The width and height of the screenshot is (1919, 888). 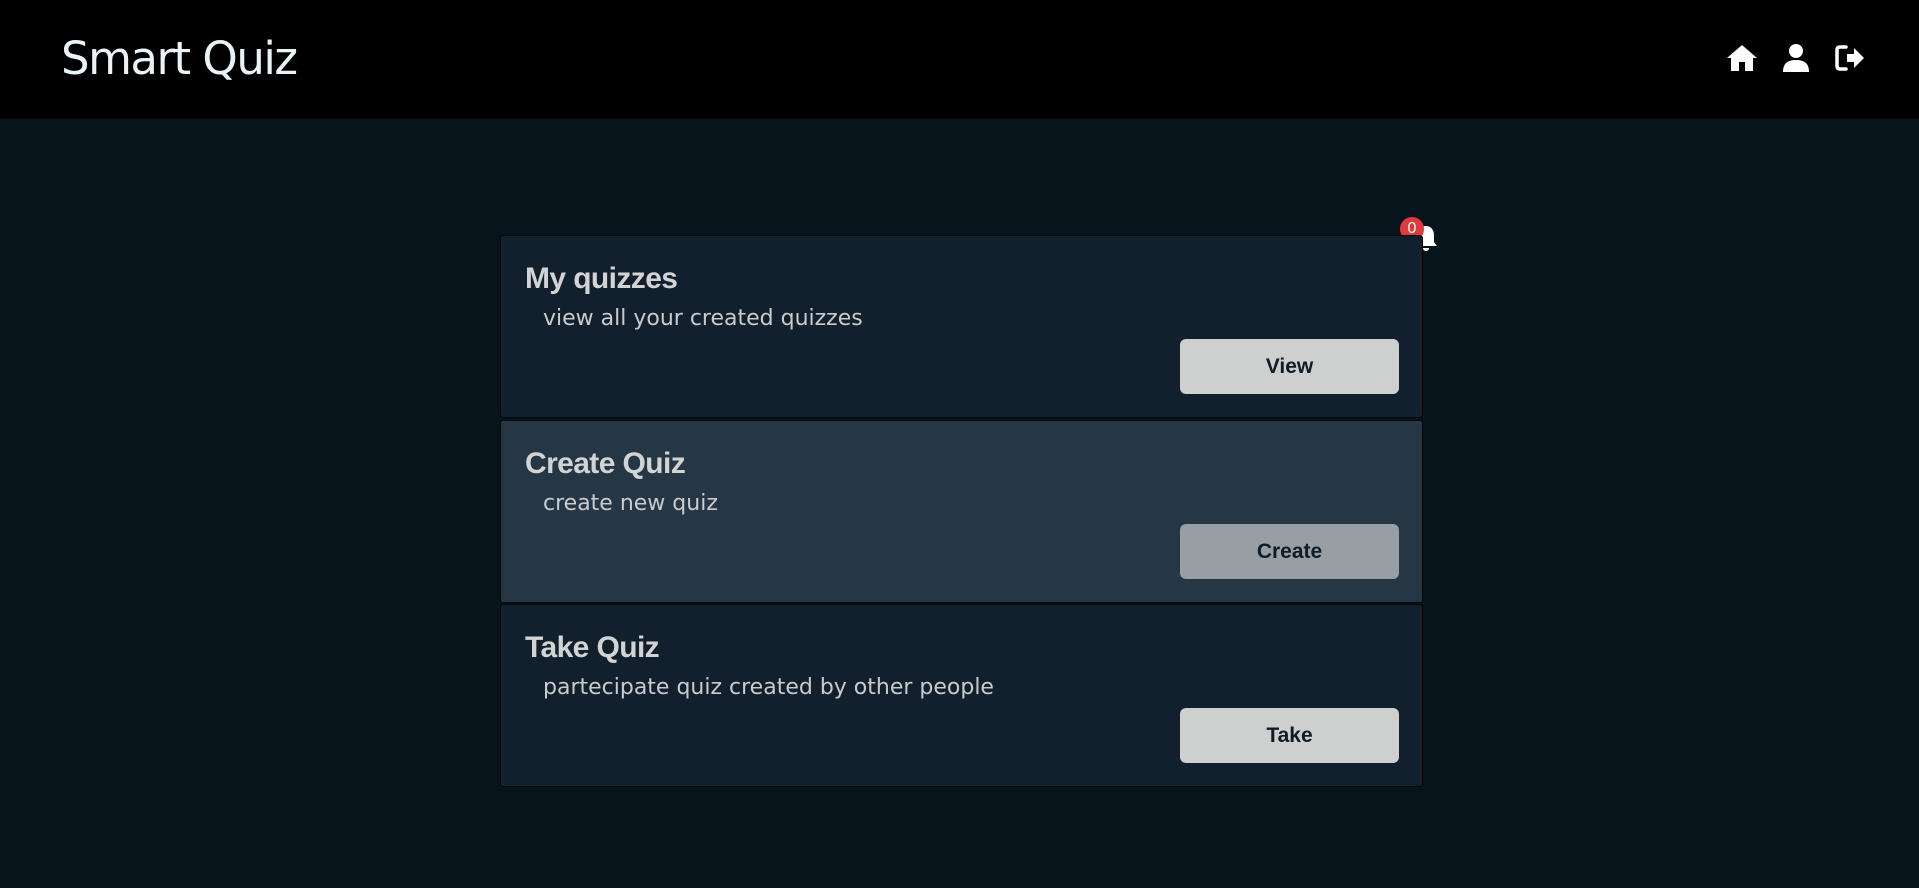 I want to click on card-create-quiz: Create Quiz create new quiz Create, so click(x=961, y=511).